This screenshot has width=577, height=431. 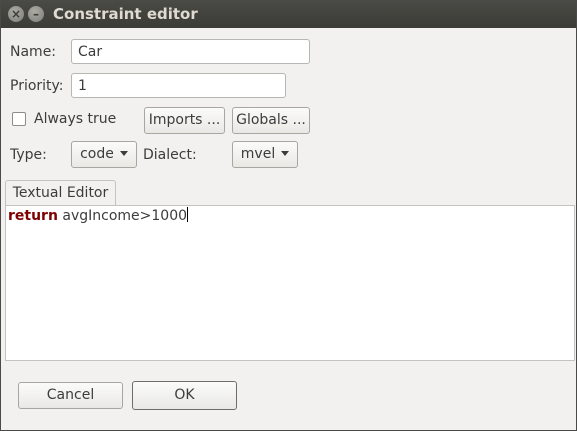 What do you see at coordinates (184, 395) in the screenshot?
I see `ok-button: OK` at bounding box center [184, 395].